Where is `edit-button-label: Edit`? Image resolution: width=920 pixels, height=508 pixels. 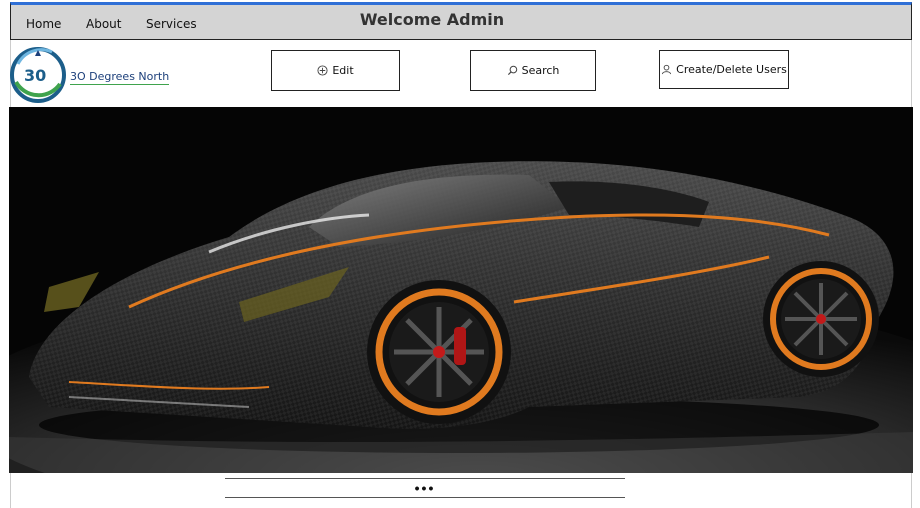 edit-button-label: Edit is located at coordinates (343, 70).